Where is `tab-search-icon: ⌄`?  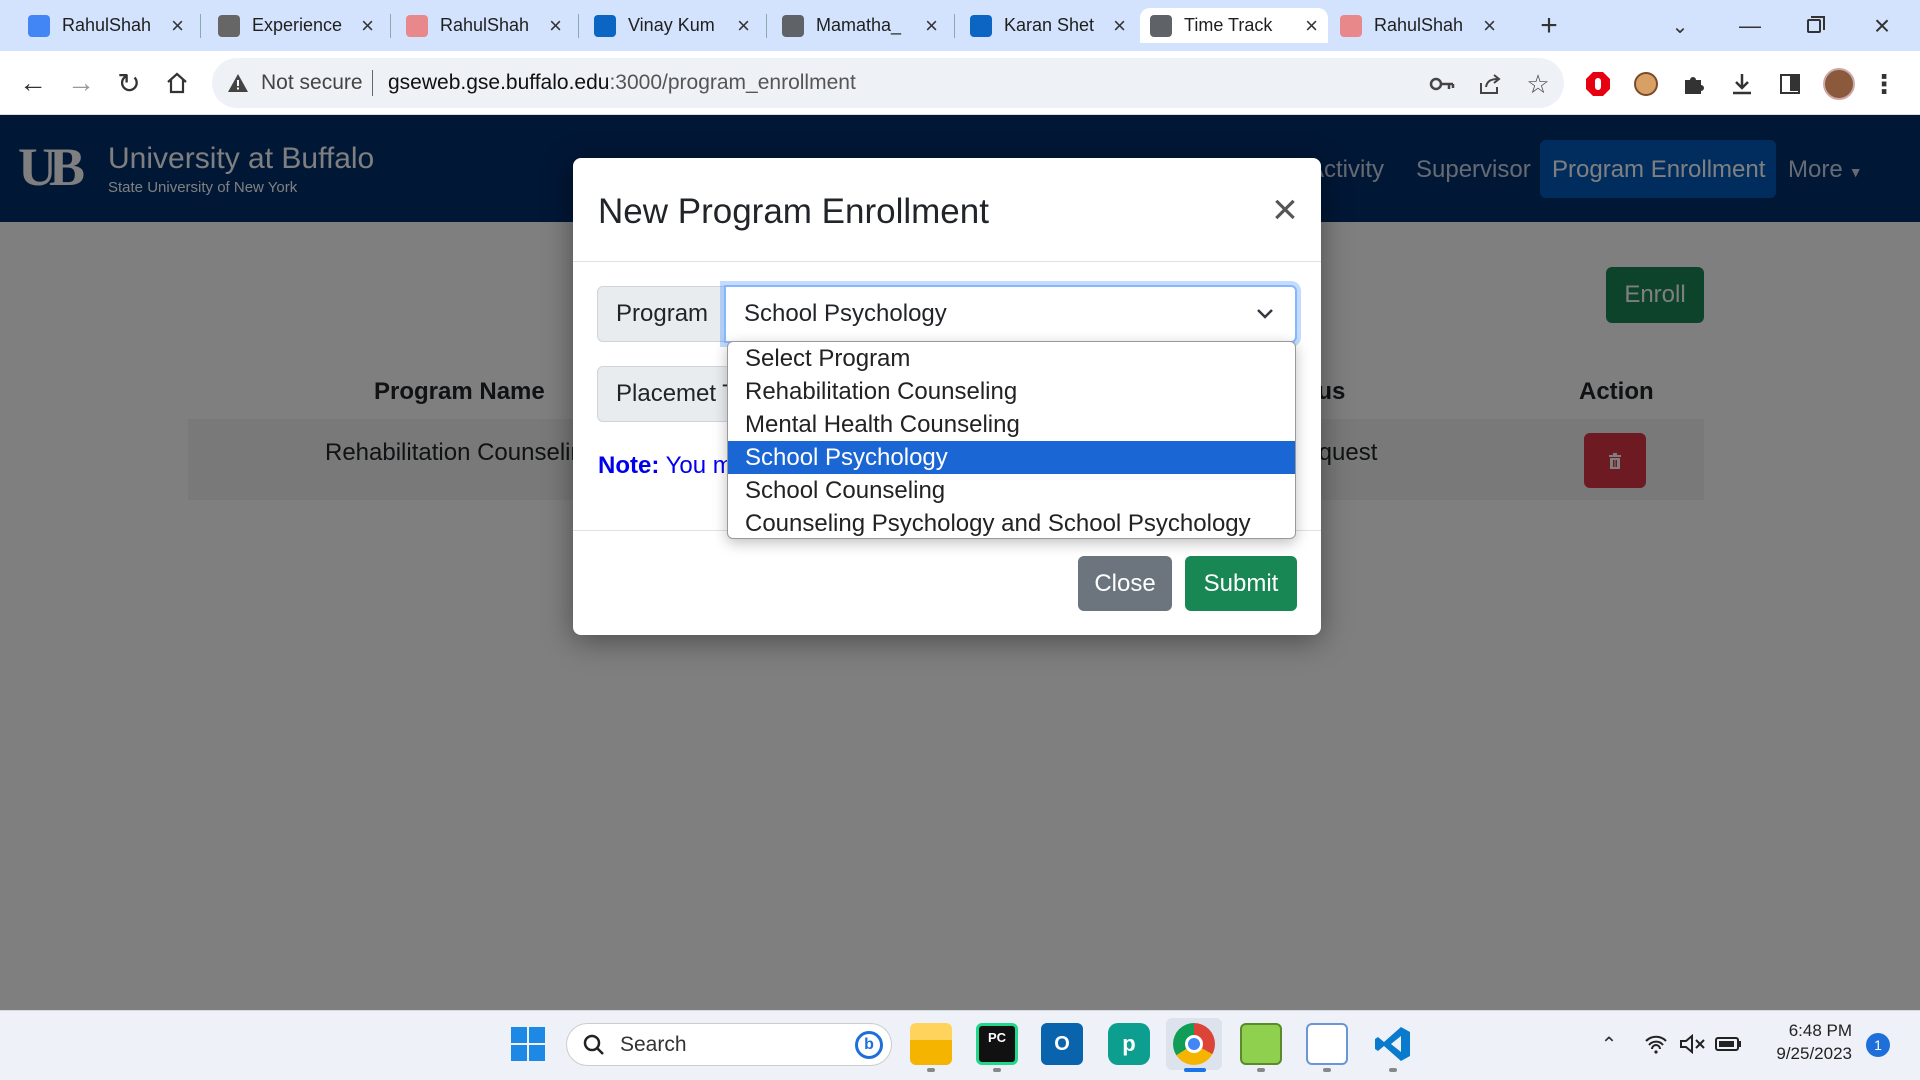 tab-search-icon: ⌄ is located at coordinates (1680, 26).